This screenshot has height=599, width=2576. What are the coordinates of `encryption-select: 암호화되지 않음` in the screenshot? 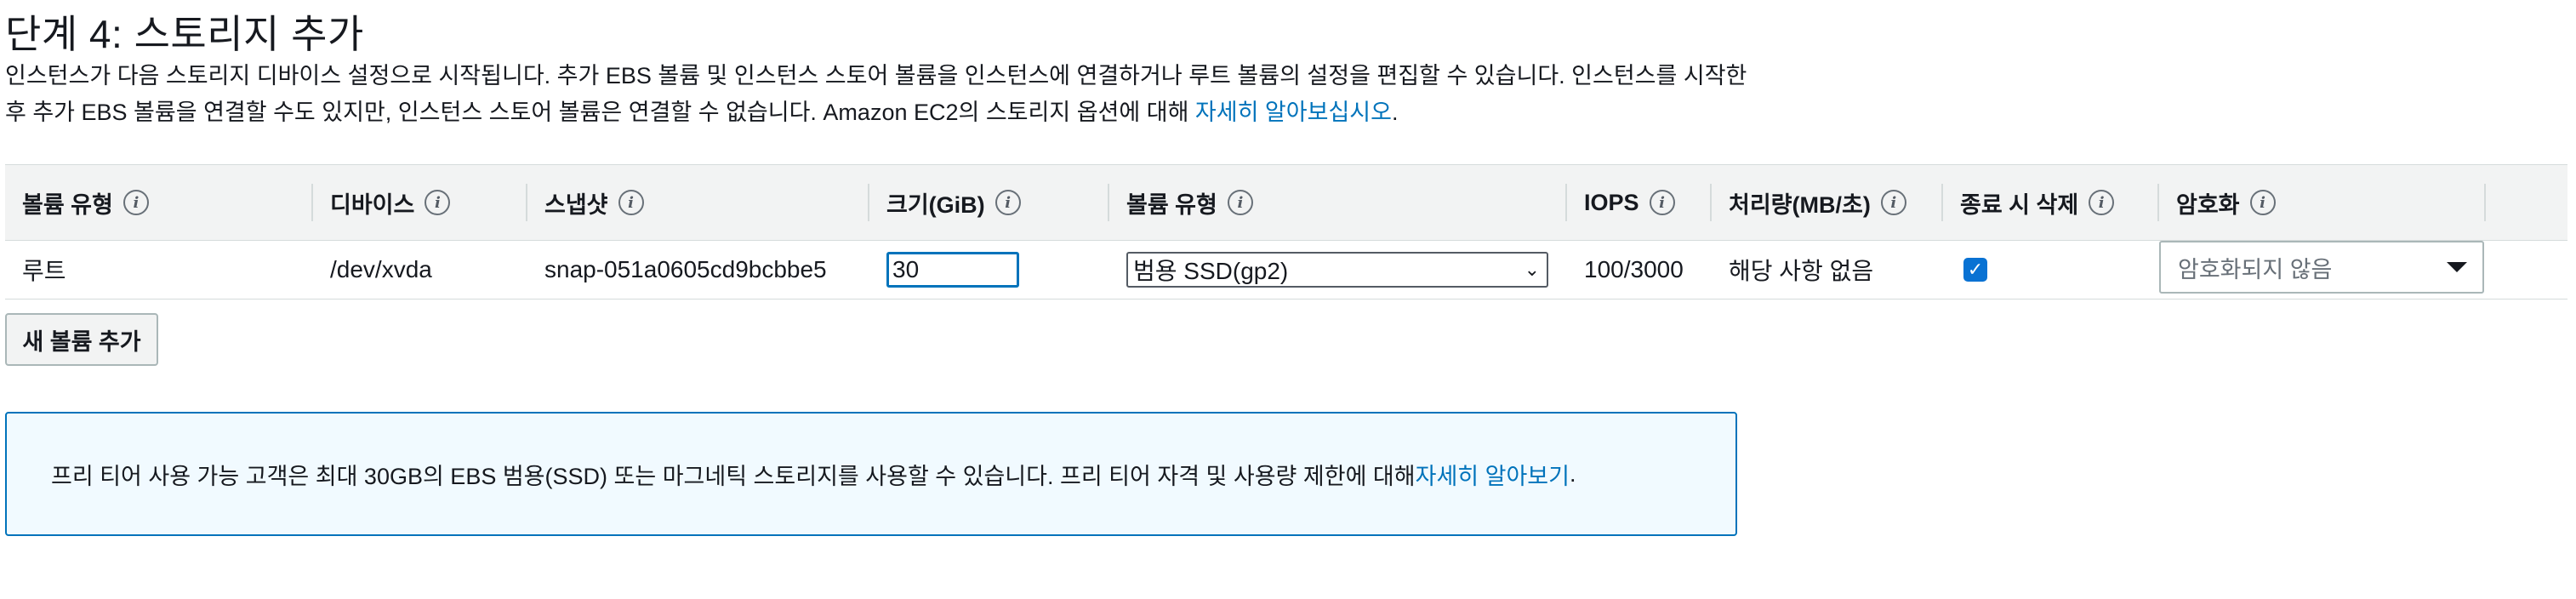 It's located at (2321, 267).